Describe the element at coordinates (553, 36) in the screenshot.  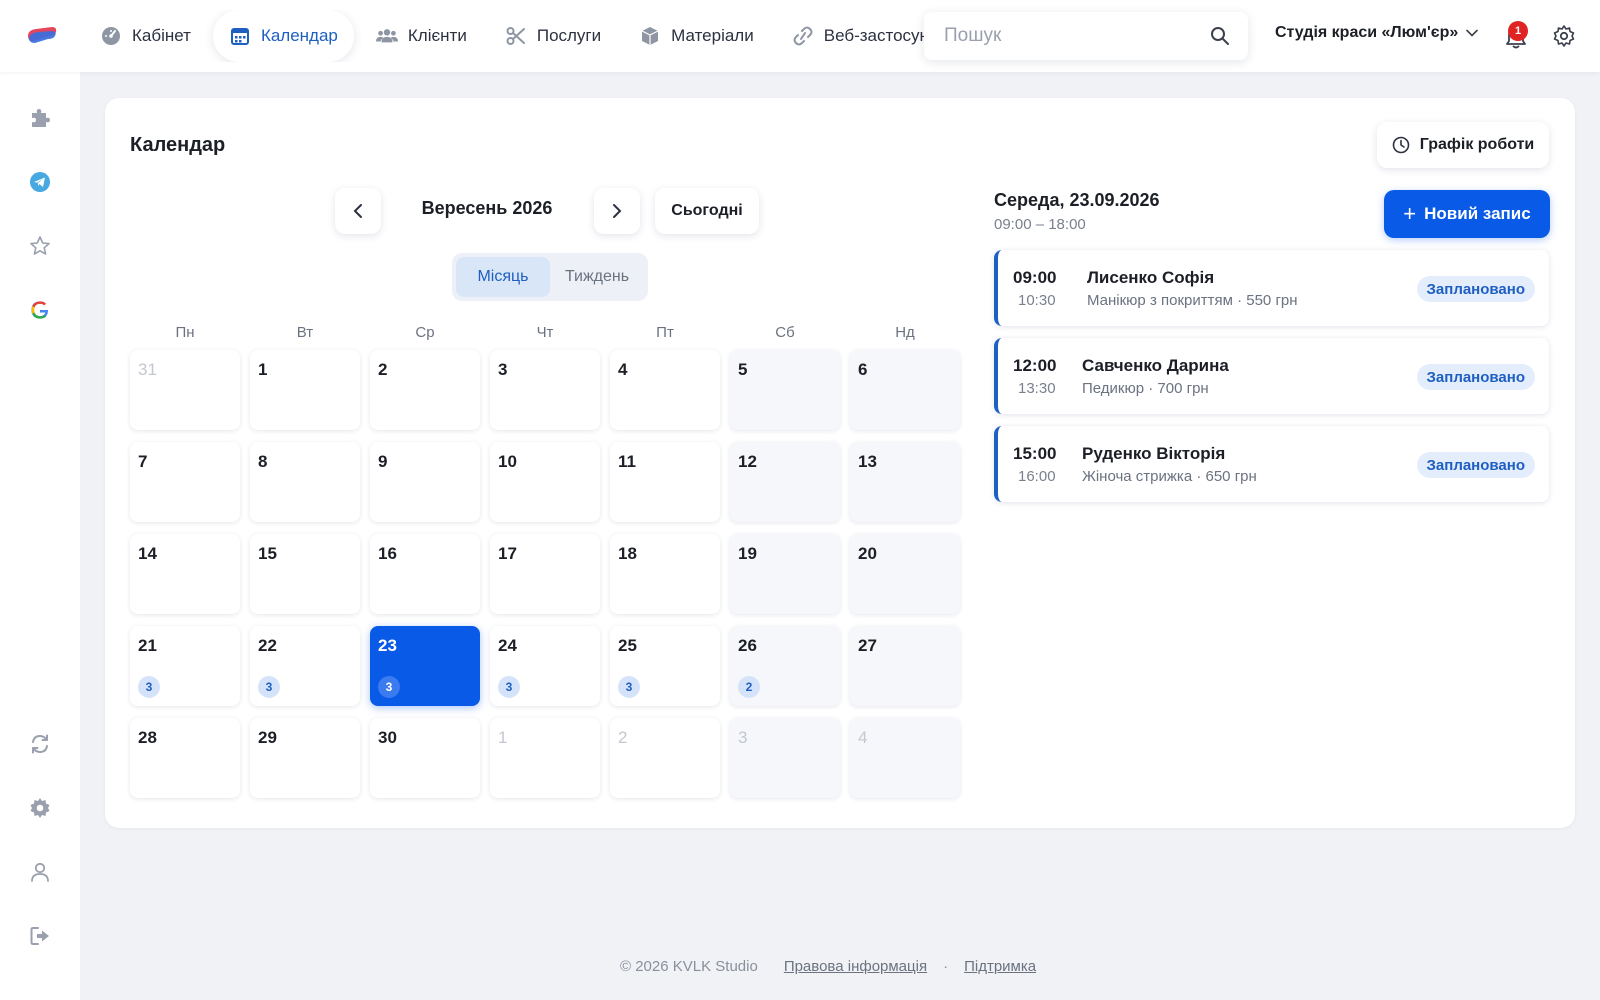
I see `nav-item-services: Послуги` at that location.